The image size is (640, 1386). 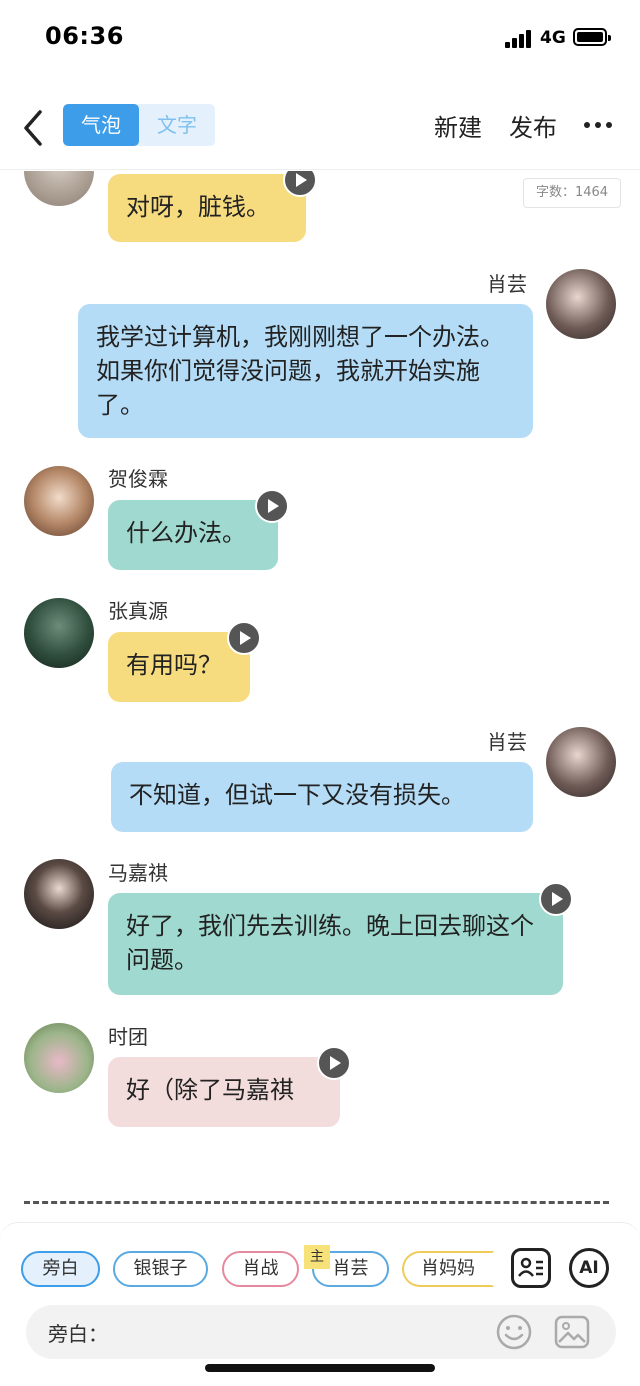 I want to click on mode-toggle: 气泡 文字, so click(x=139, y=125).